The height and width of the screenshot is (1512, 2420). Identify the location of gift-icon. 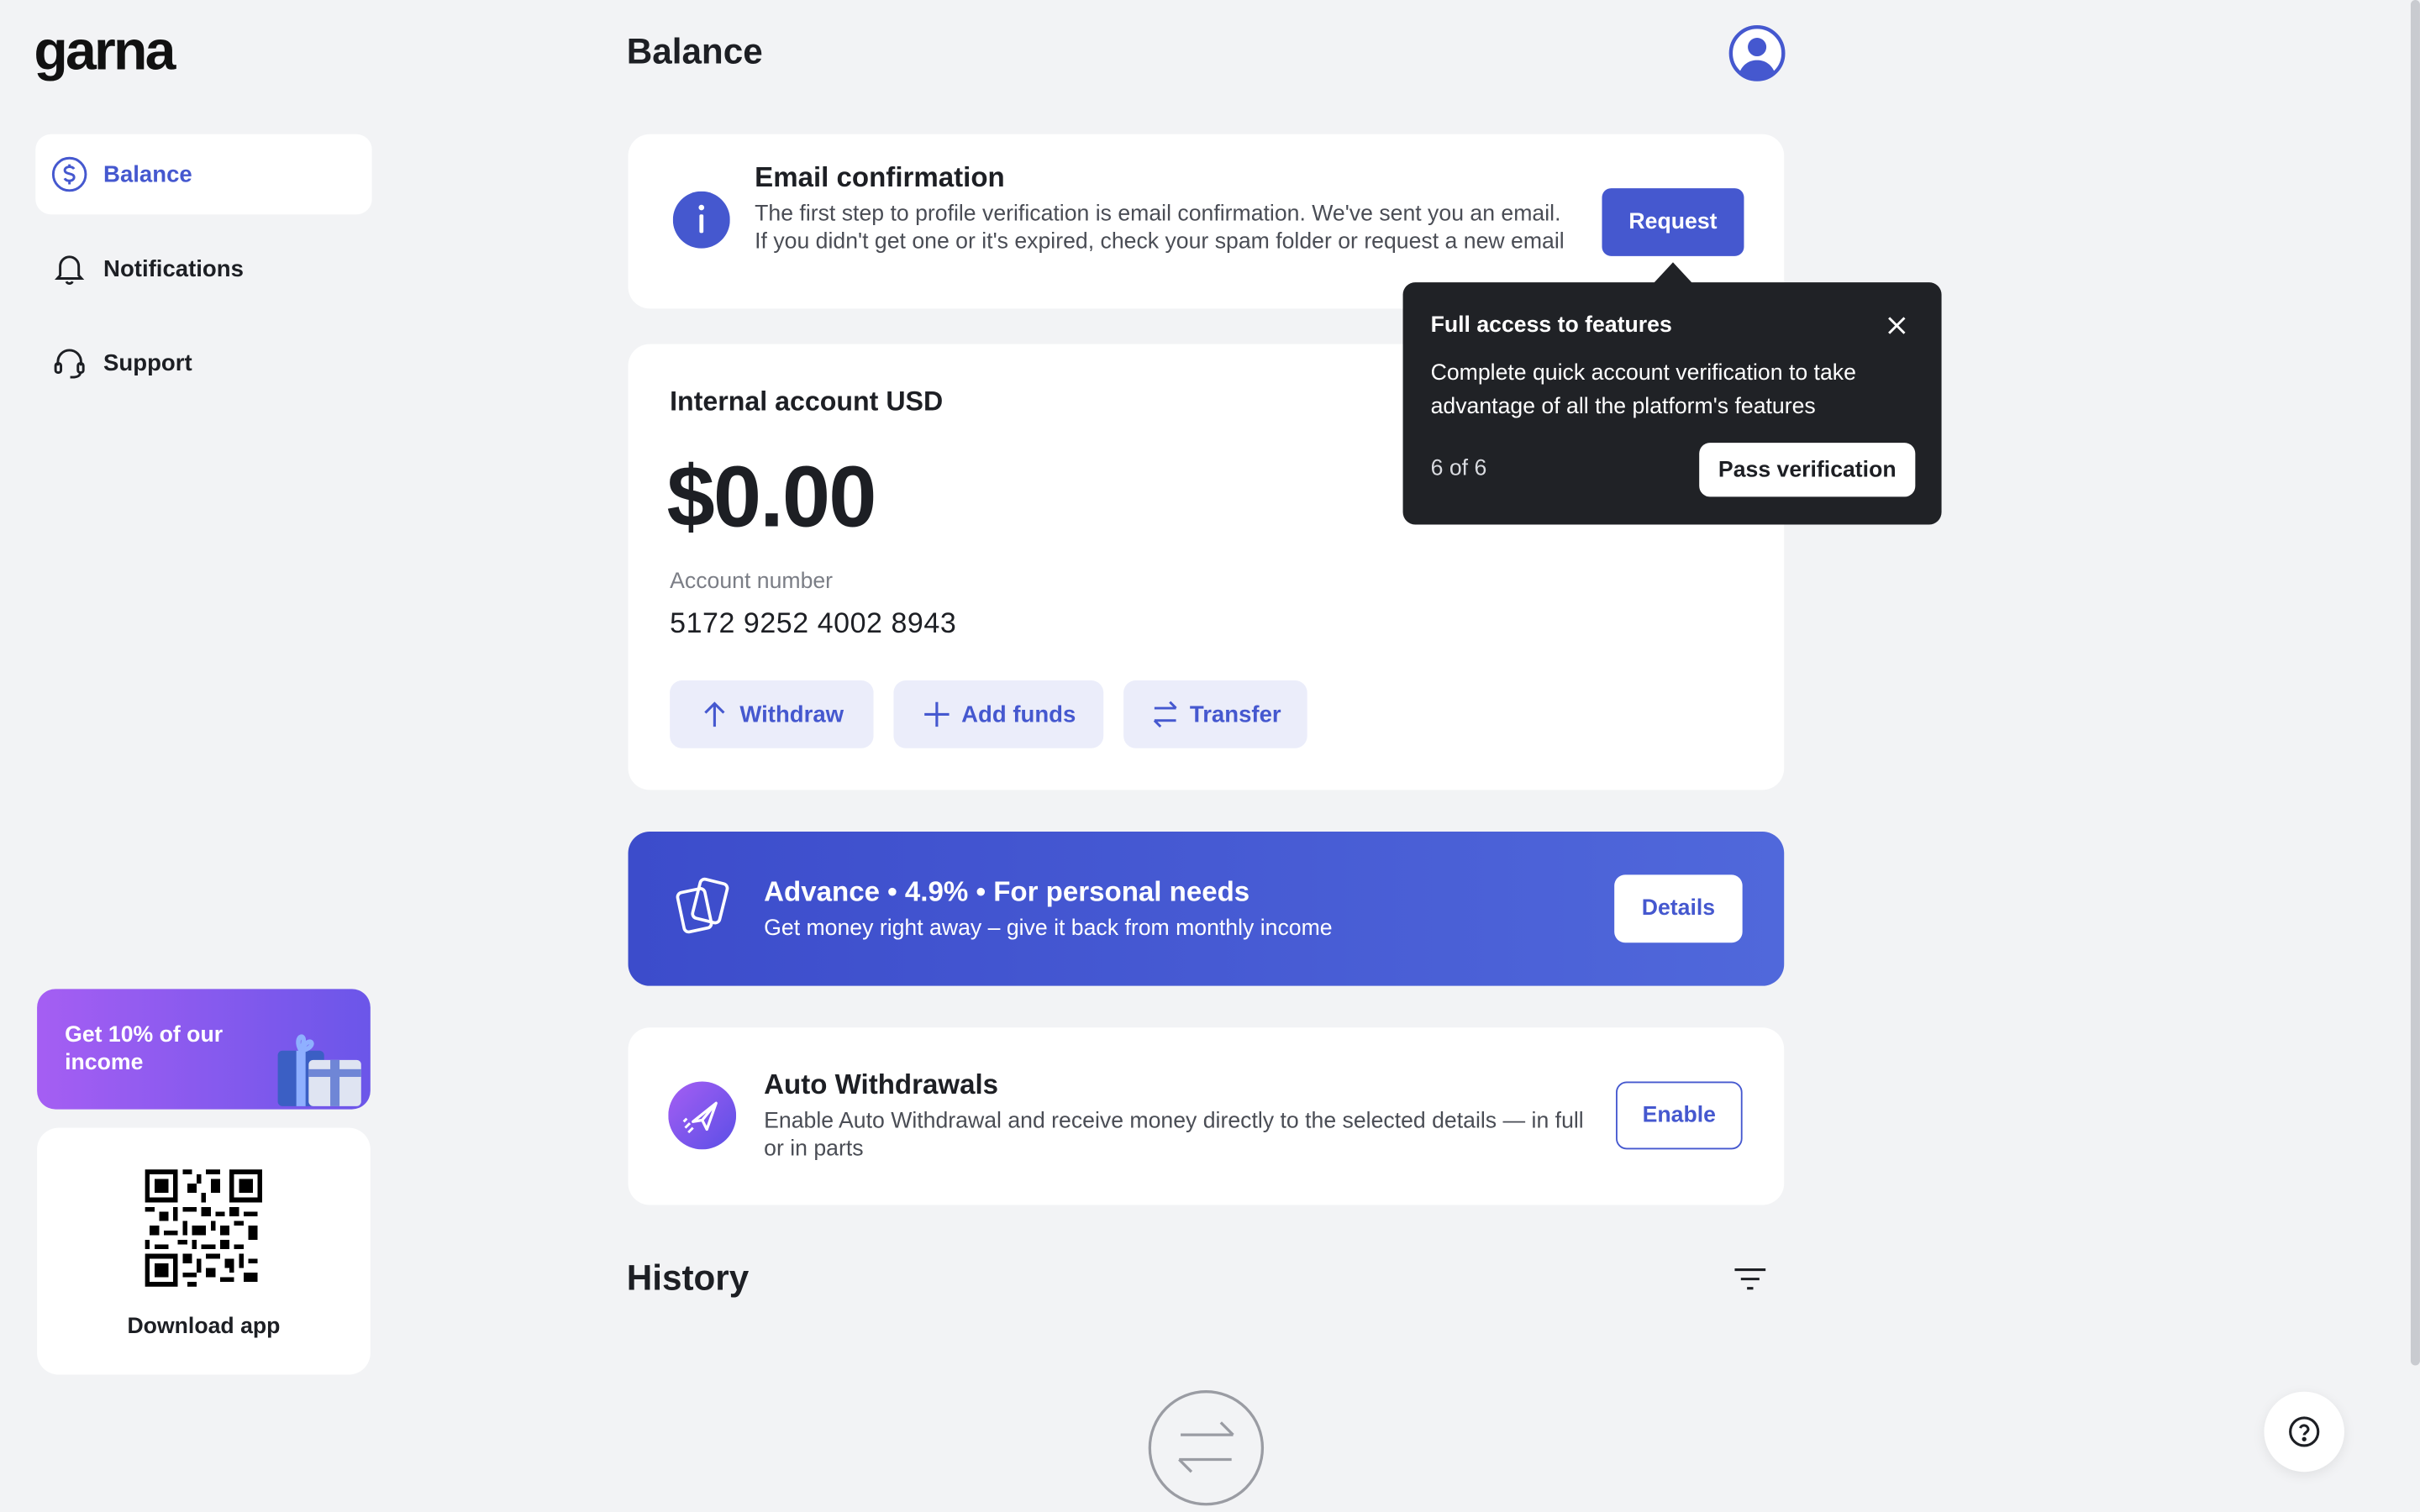
(319, 1070).